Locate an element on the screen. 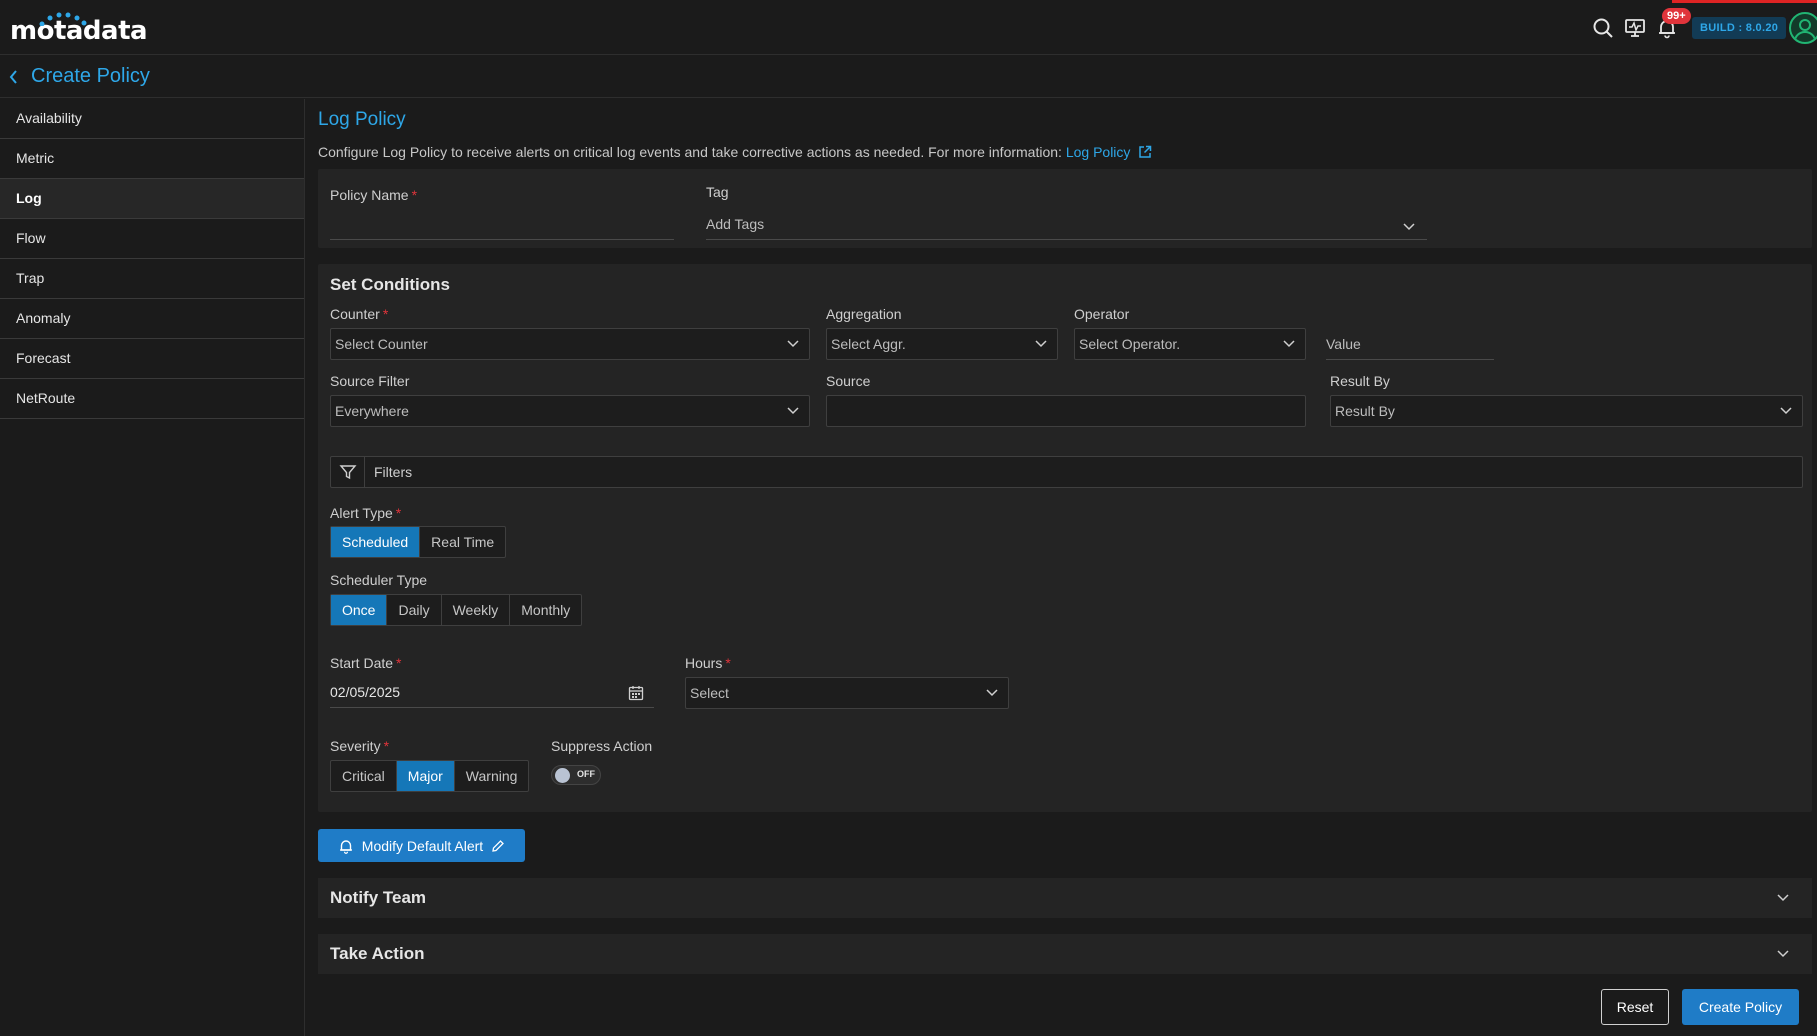 The width and height of the screenshot is (1817, 1036). progress-line is located at coordinates (1744, 1).